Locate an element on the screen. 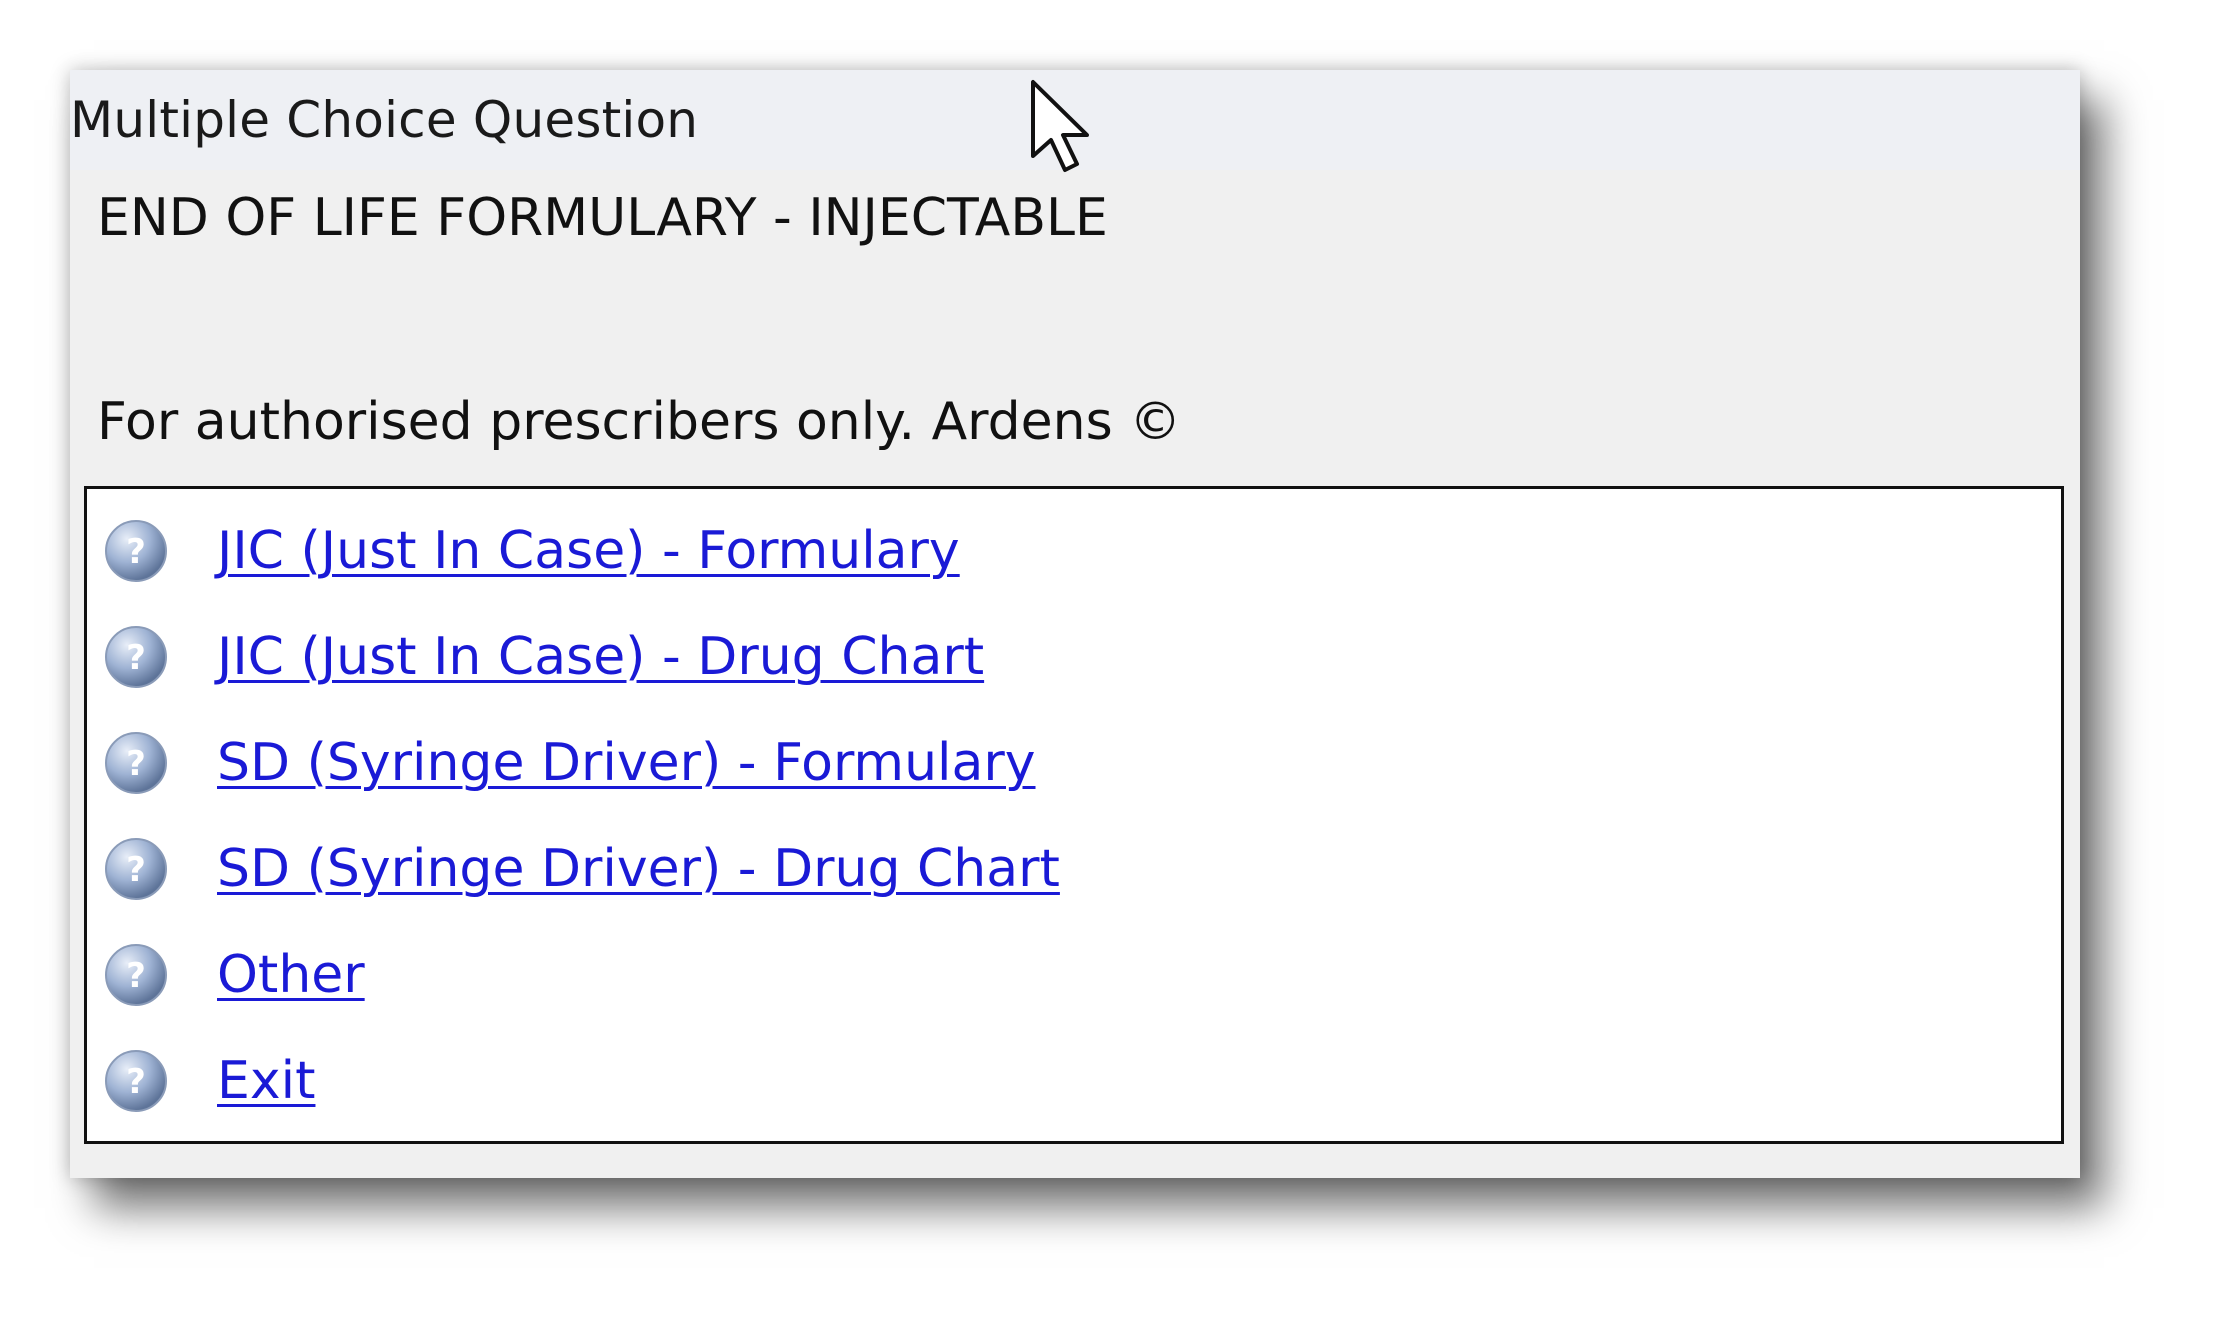 Image resolution: width=2223 pixels, height=1322 pixels. option-link: JIC (Just In Case) - Drug Chart is located at coordinates (600, 657).